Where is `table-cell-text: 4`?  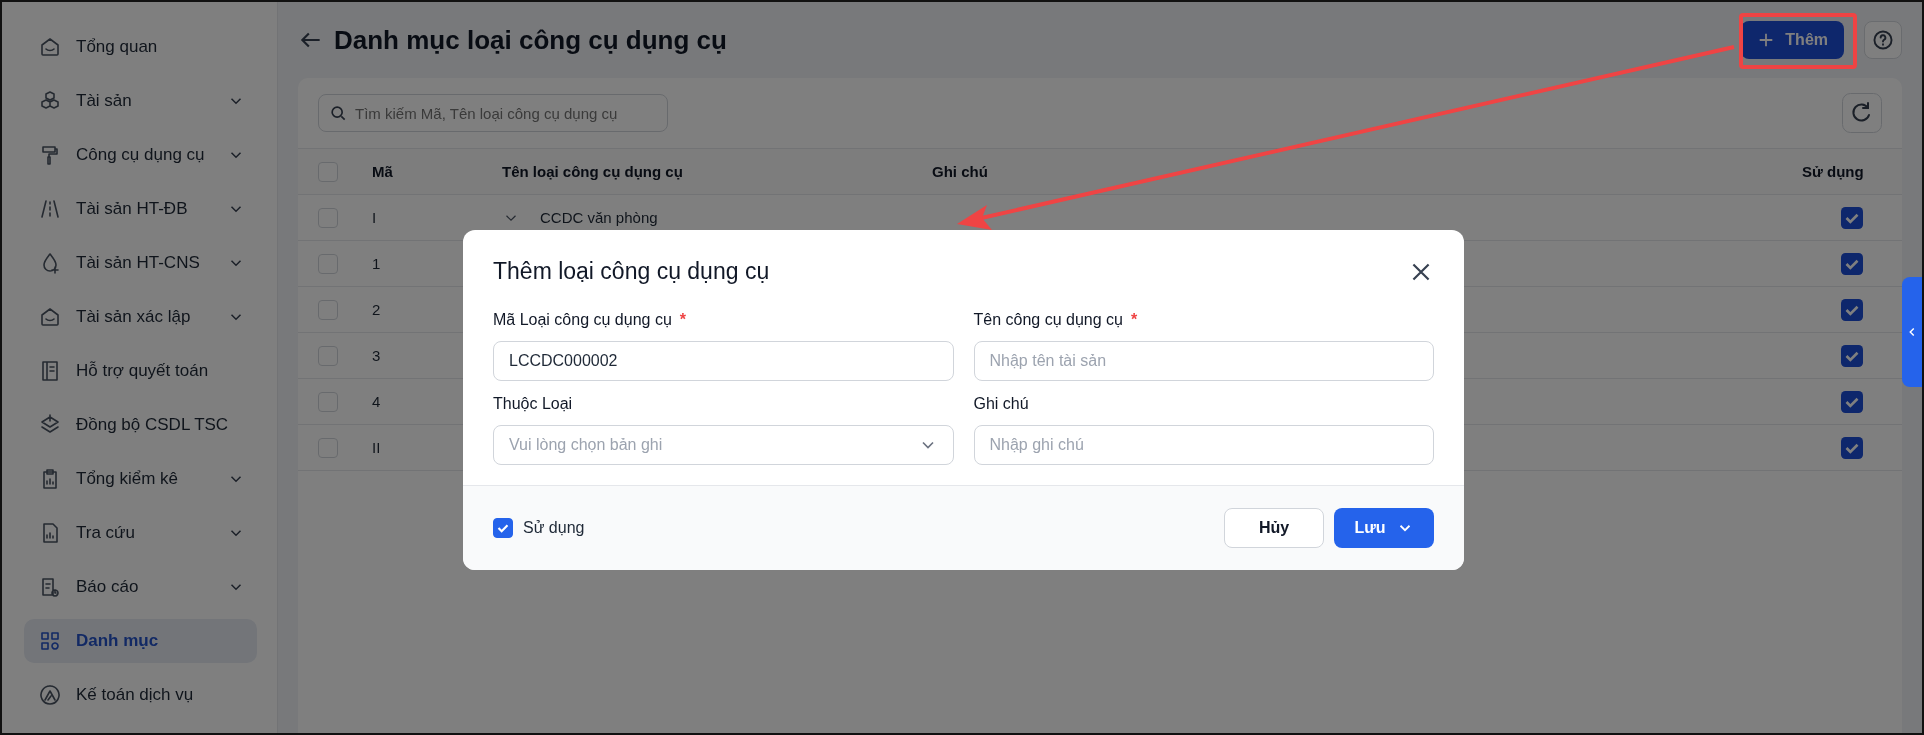
table-cell-text: 4 is located at coordinates (376, 401).